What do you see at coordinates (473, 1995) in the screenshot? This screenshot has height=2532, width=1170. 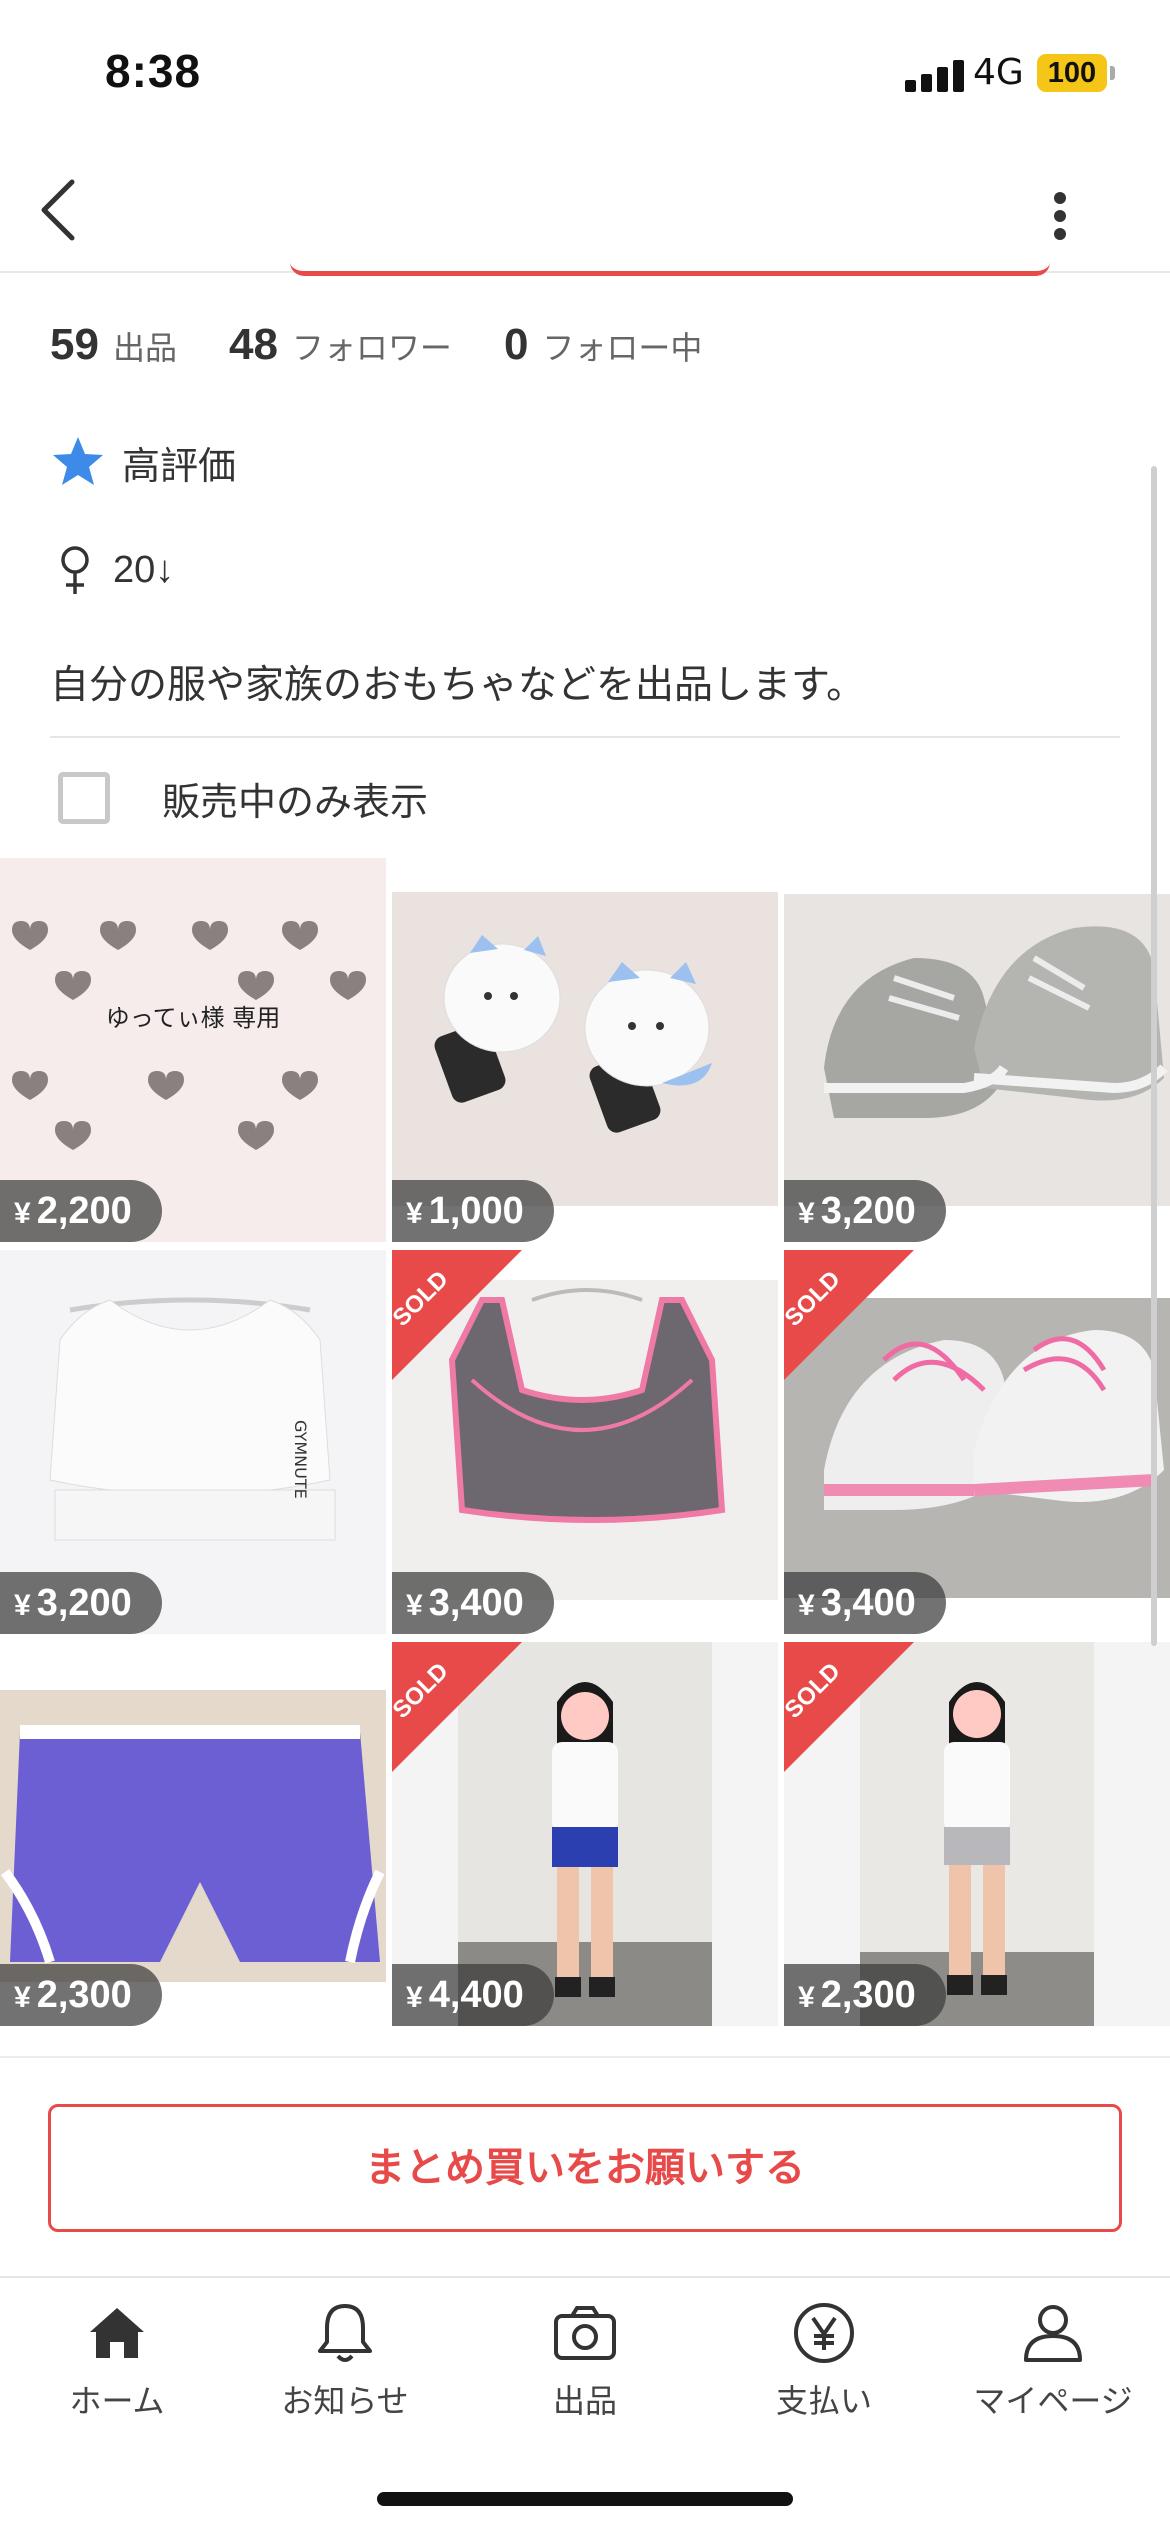 I see `item-price: ¥4,400` at bounding box center [473, 1995].